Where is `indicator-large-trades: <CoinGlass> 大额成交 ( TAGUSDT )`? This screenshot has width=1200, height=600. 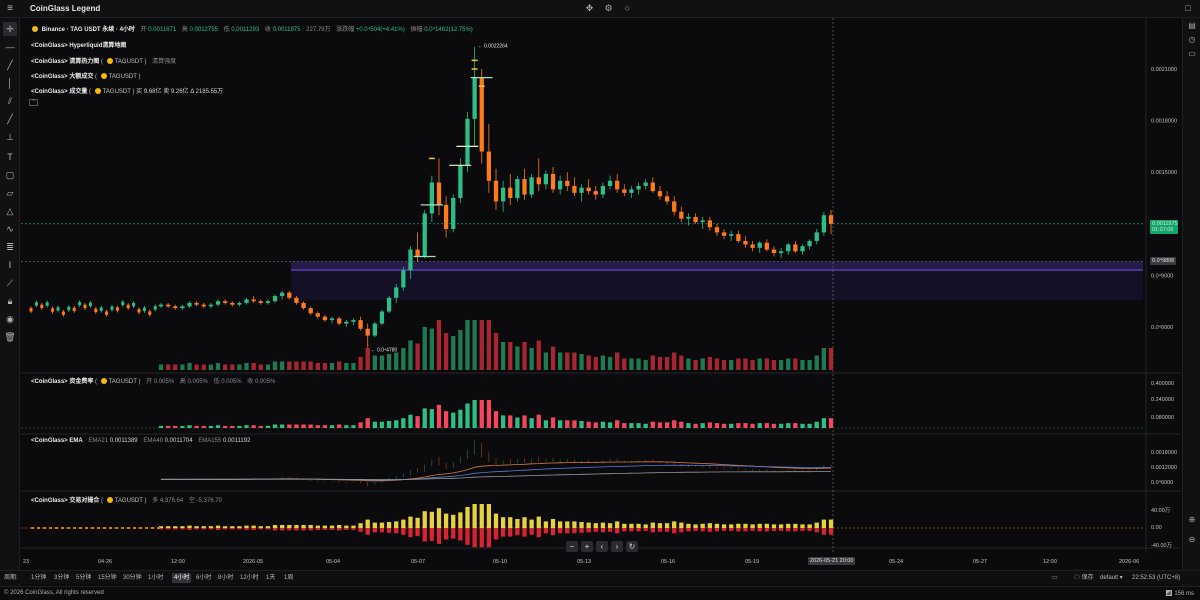
indicator-large-trades: <CoinGlass> 大额成交 ( TAGUSDT ) is located at coordinates (86, 75).